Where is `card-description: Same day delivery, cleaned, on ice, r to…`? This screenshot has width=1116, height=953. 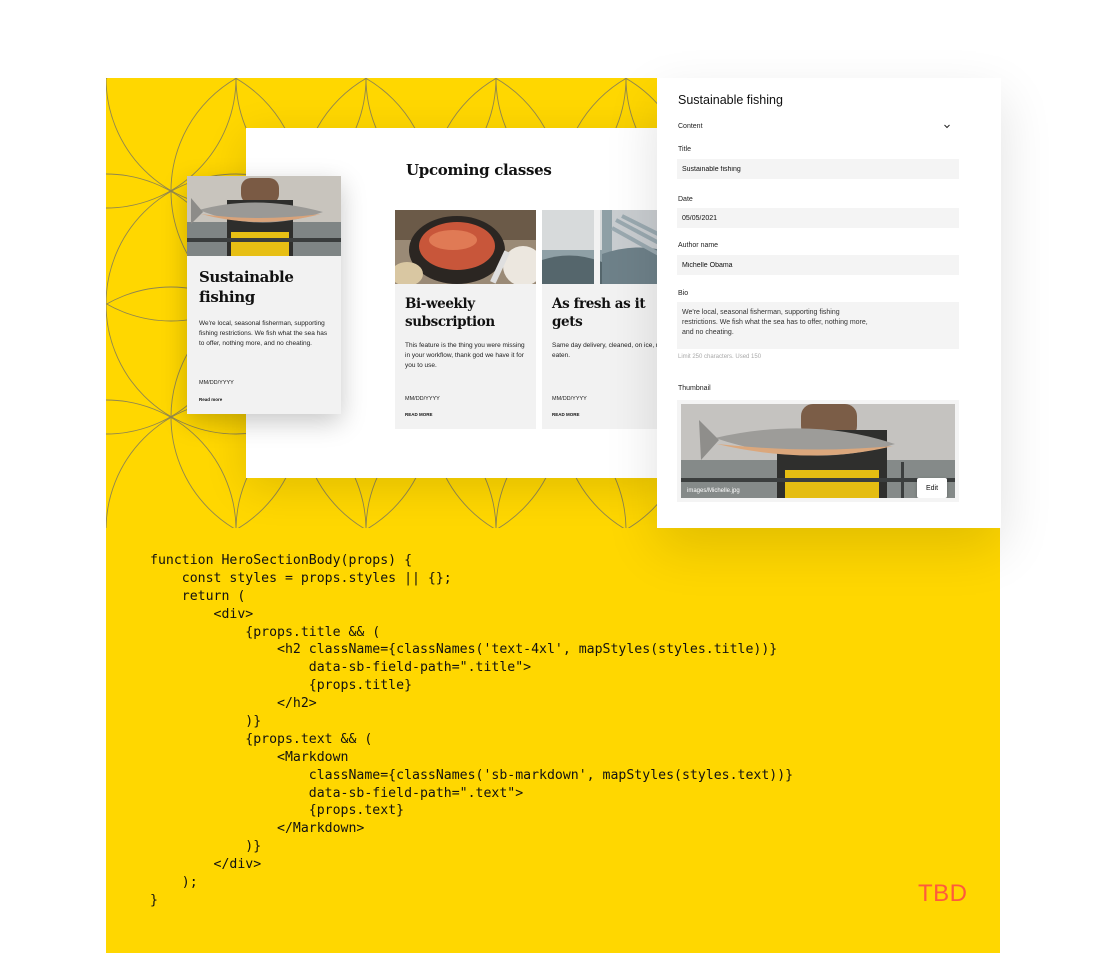 card-description: Same day delivery, cleaned, on ice, r to… is located at coordinates (609, 350).